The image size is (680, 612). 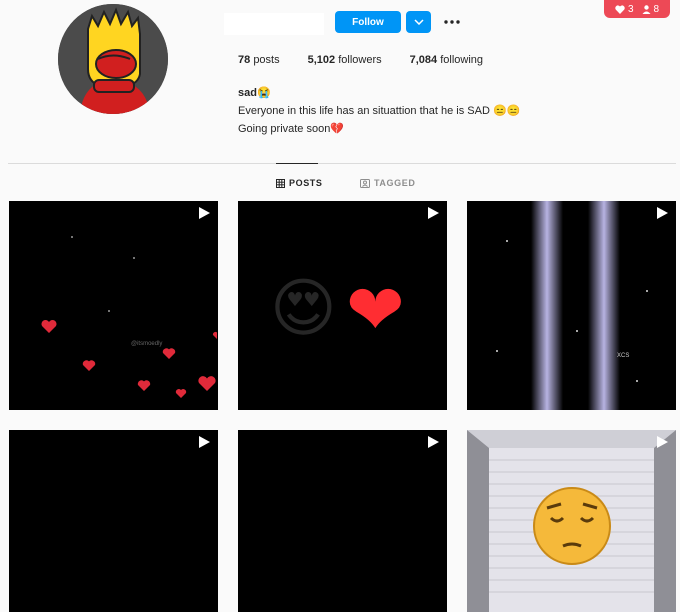 I want to click on heart-icon, so click(x=620, y=9).